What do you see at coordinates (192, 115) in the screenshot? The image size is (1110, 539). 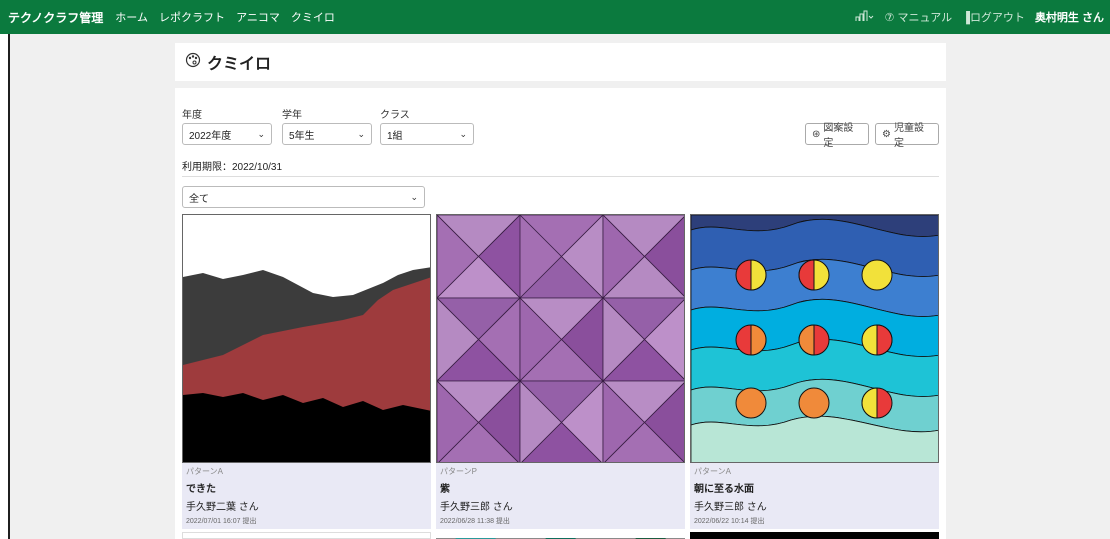 I see `year-label: 年度` at bounding box center [192, 115].